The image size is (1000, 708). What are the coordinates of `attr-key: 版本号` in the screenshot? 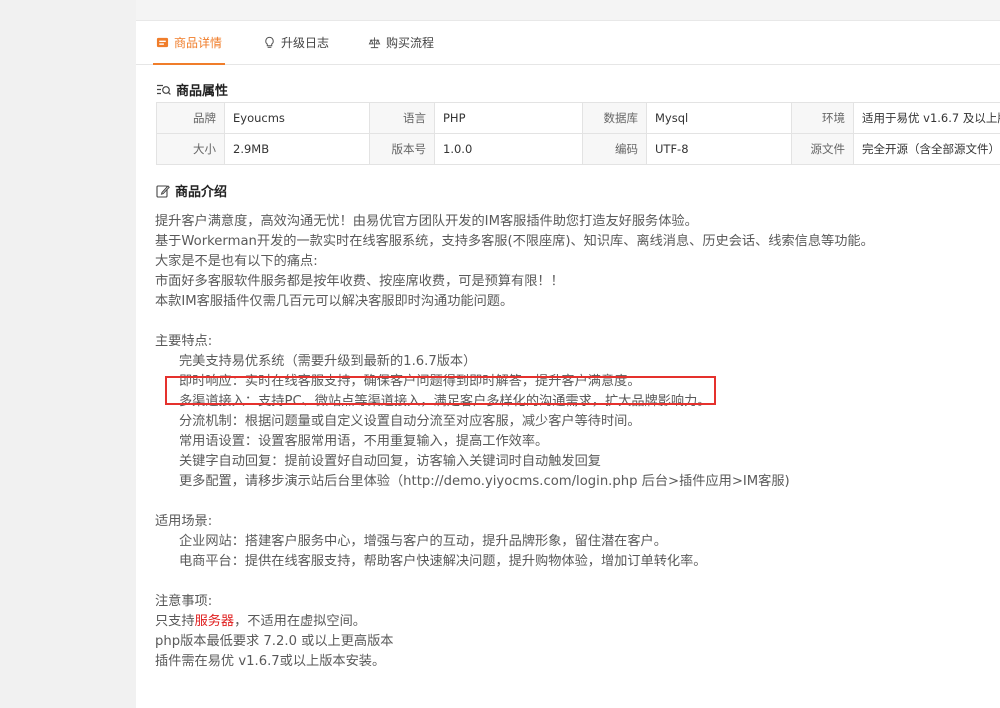 It's located at (402, 149).